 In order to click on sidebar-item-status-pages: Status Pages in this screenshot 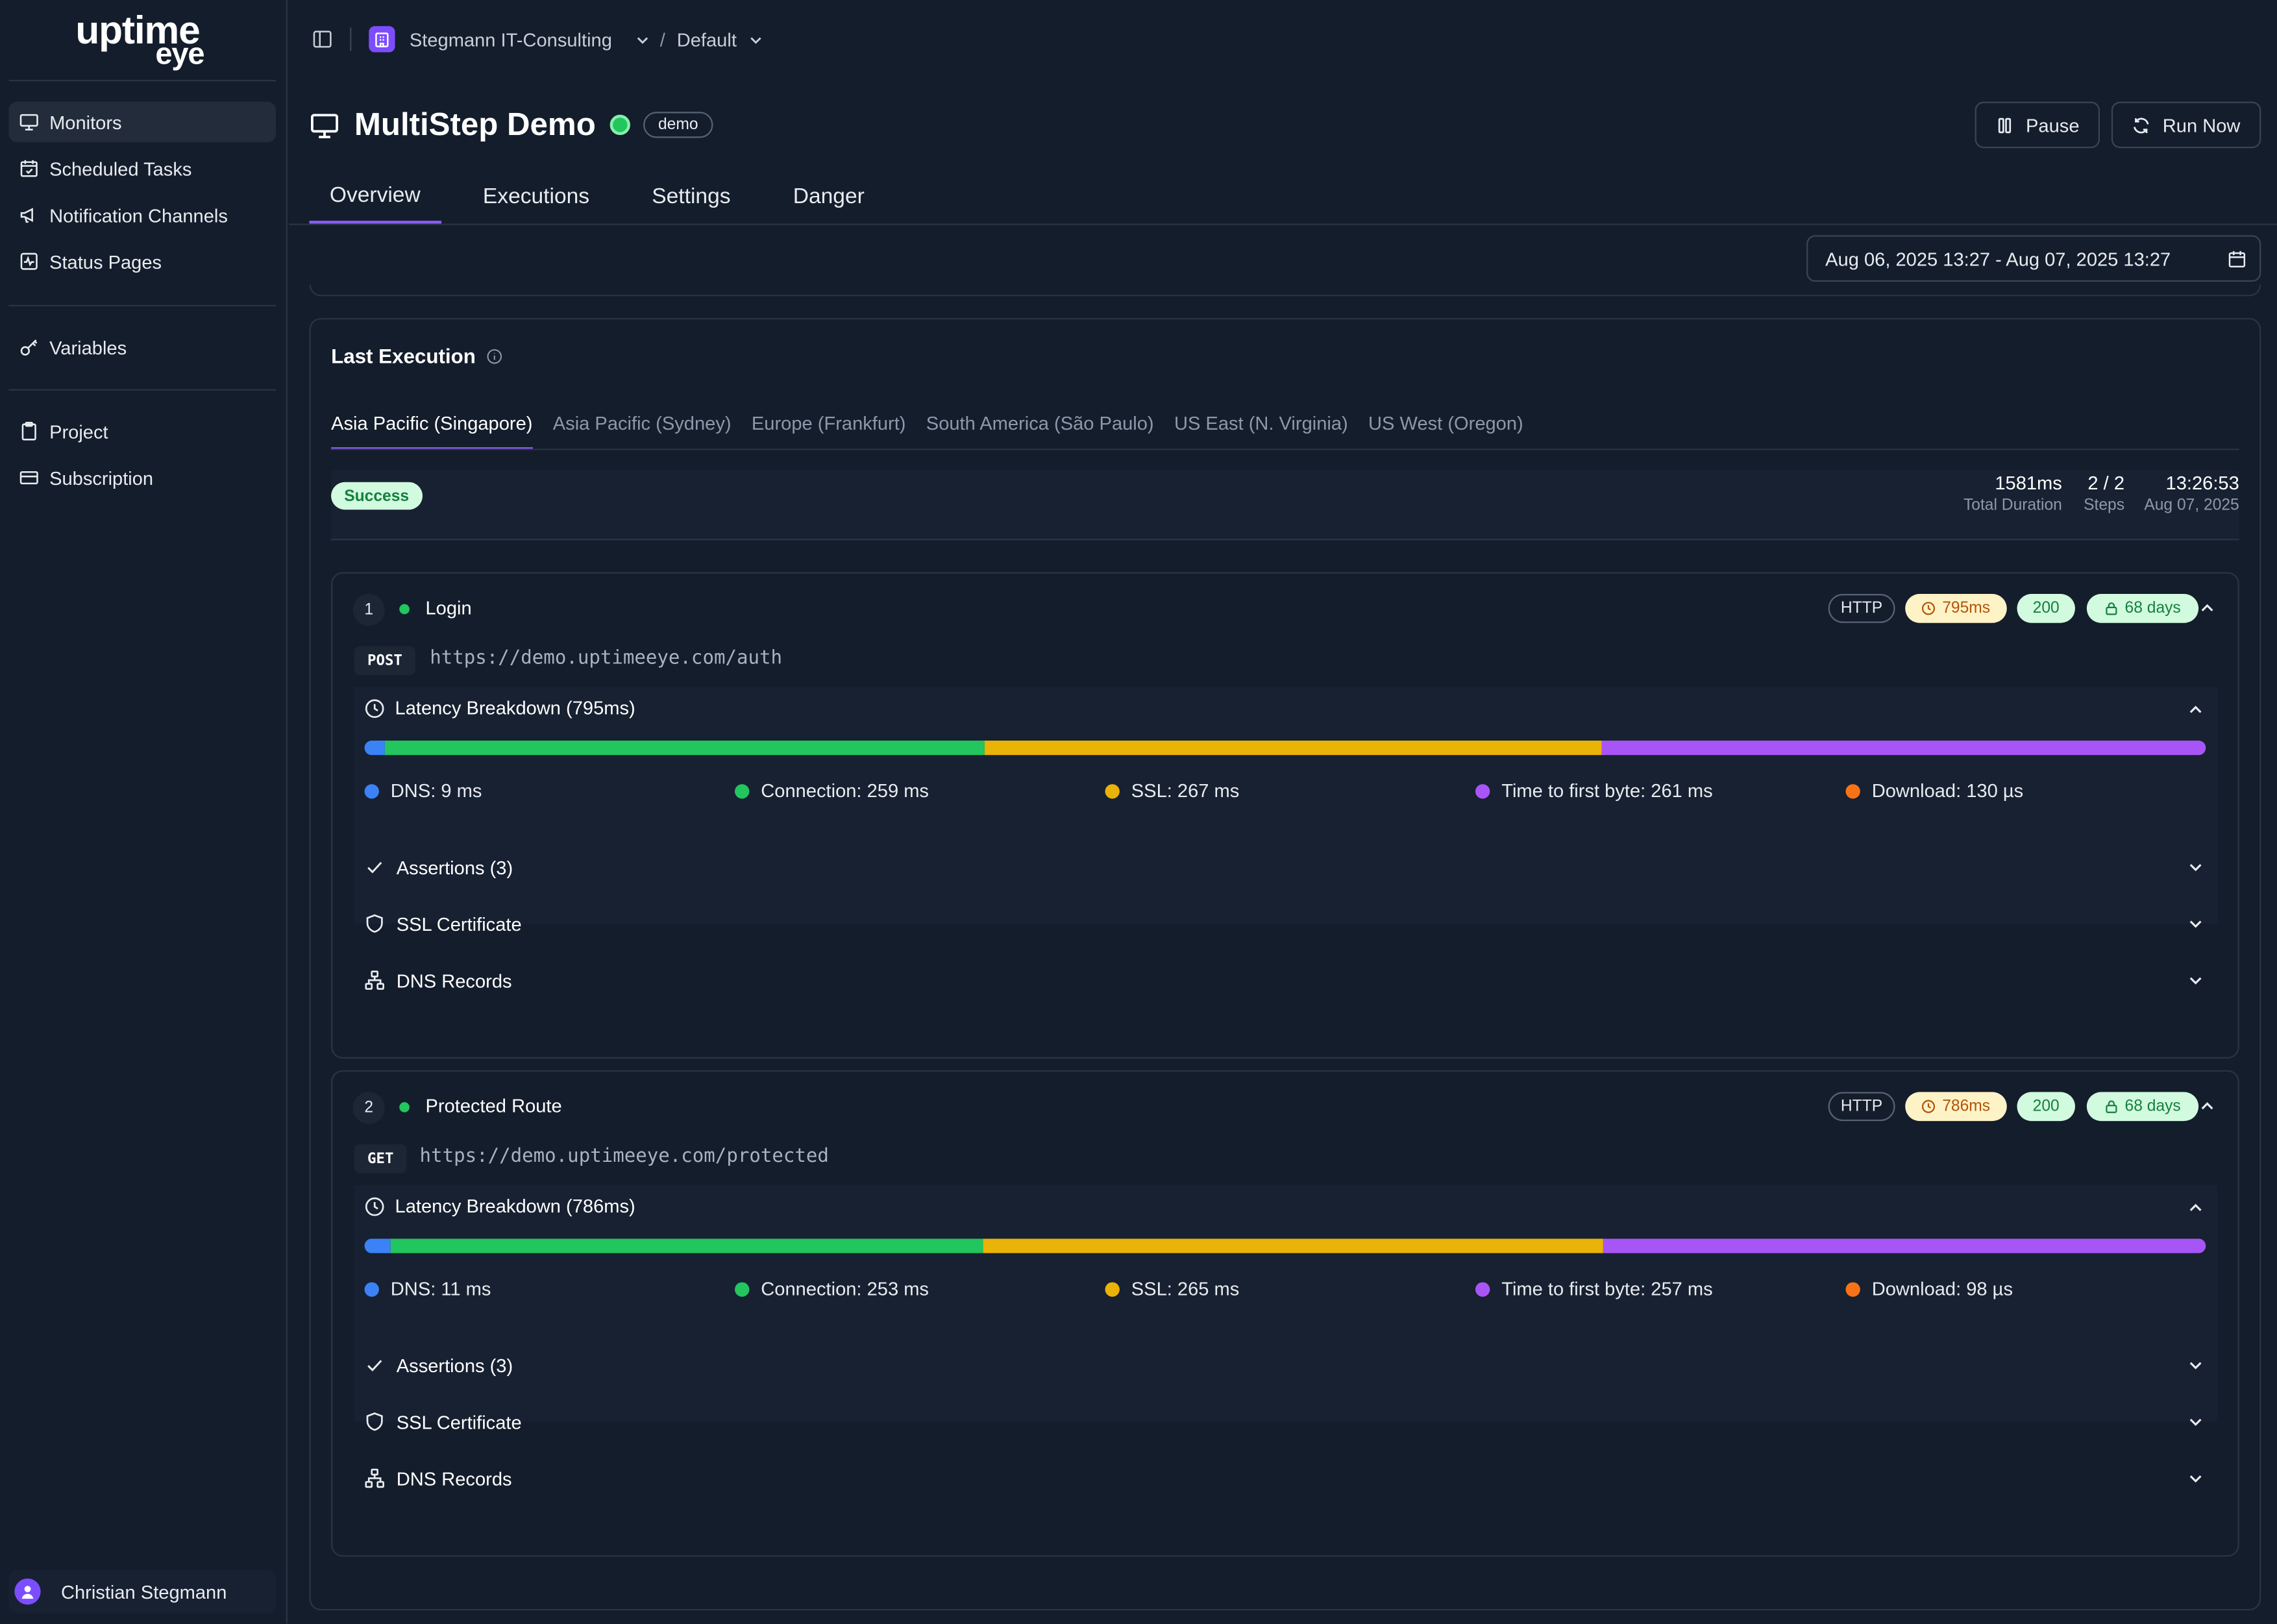, I will do `click(142, 261)`.